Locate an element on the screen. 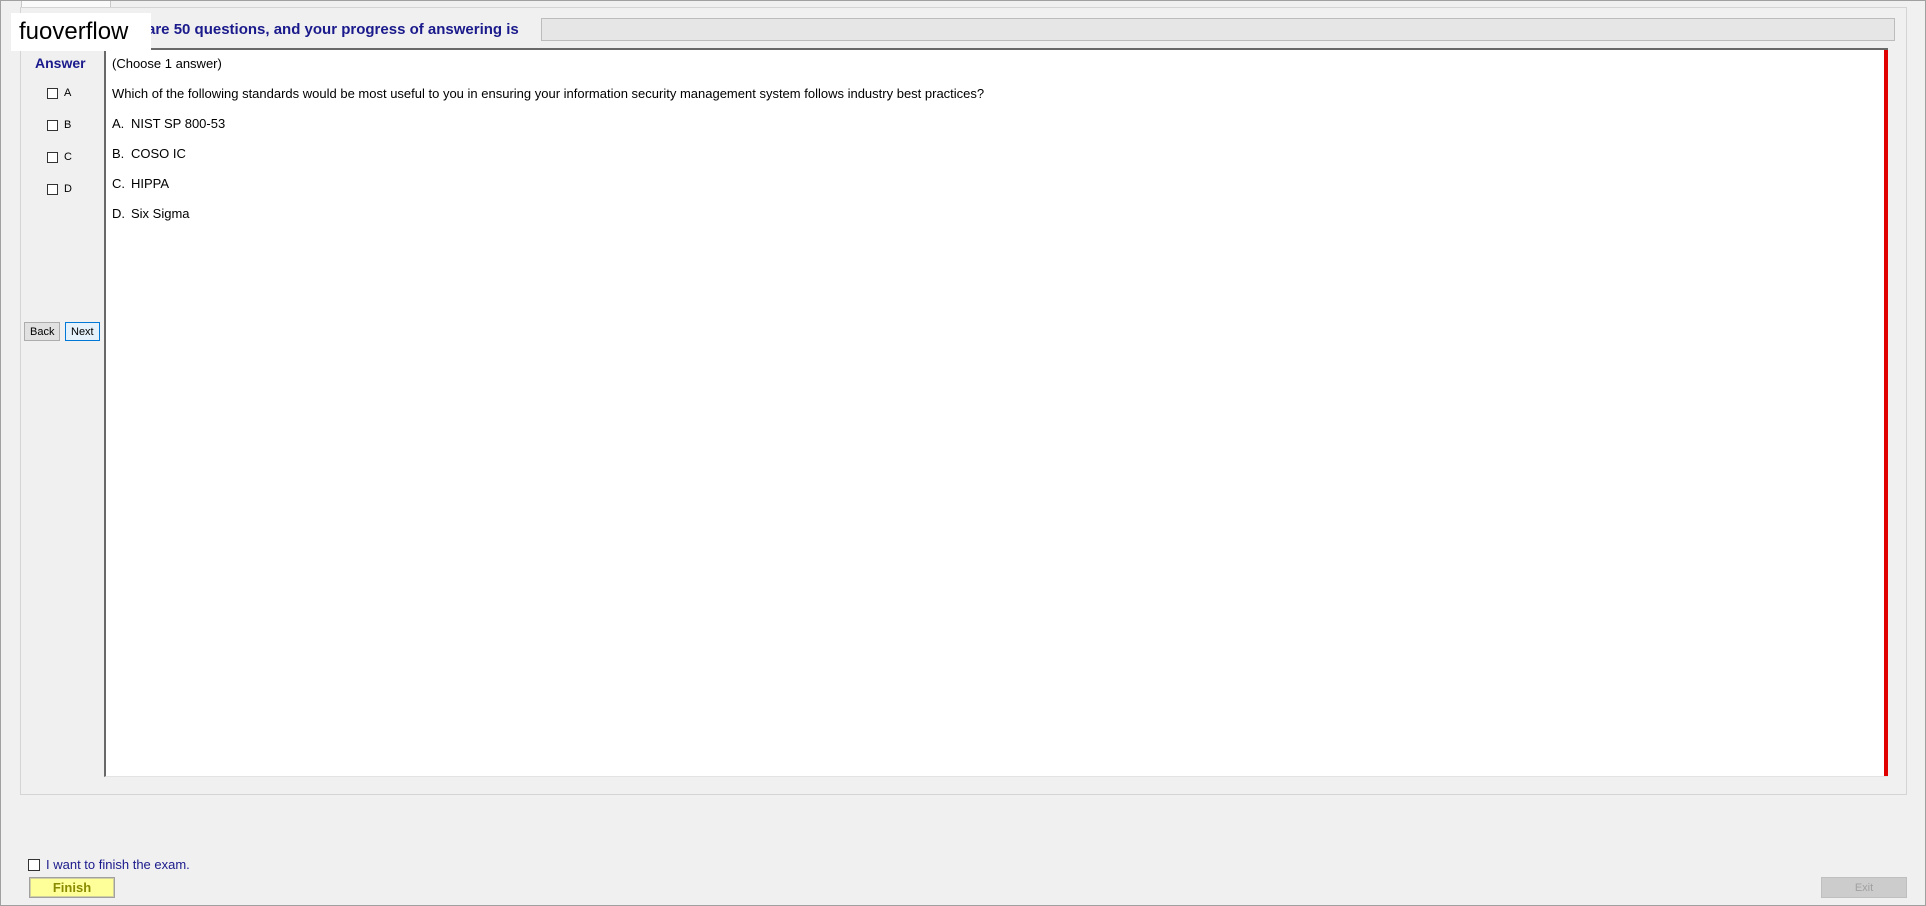  finish-exam-label: I want to finish the exam. is located at coordinates (118, 864).